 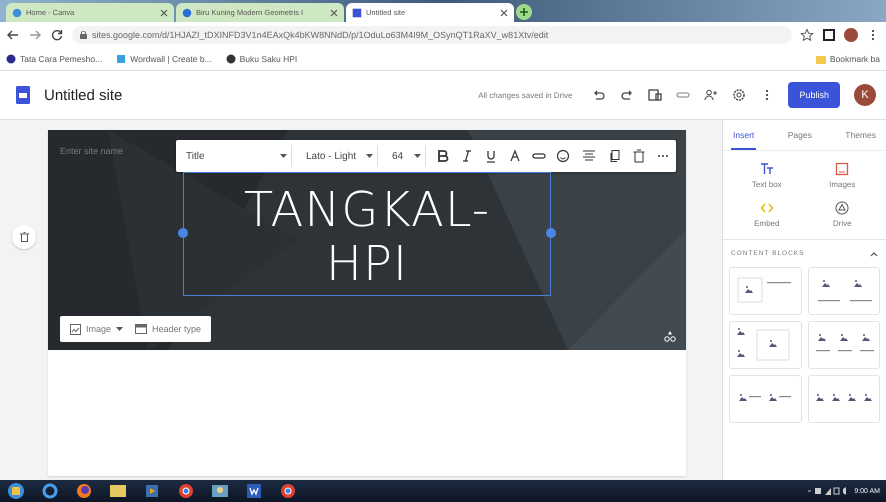 What do you see at coordinates (800, 135) in the screenshot?
I see `panel-tab: Pages` at bounding box center [800, 135].